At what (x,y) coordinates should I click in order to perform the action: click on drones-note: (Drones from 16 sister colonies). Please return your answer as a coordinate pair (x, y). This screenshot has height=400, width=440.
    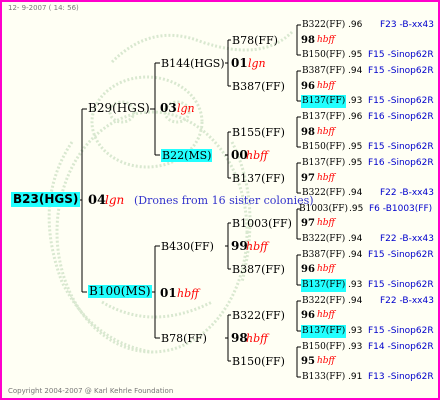
    Looking at the image, I should click on (224, 200).